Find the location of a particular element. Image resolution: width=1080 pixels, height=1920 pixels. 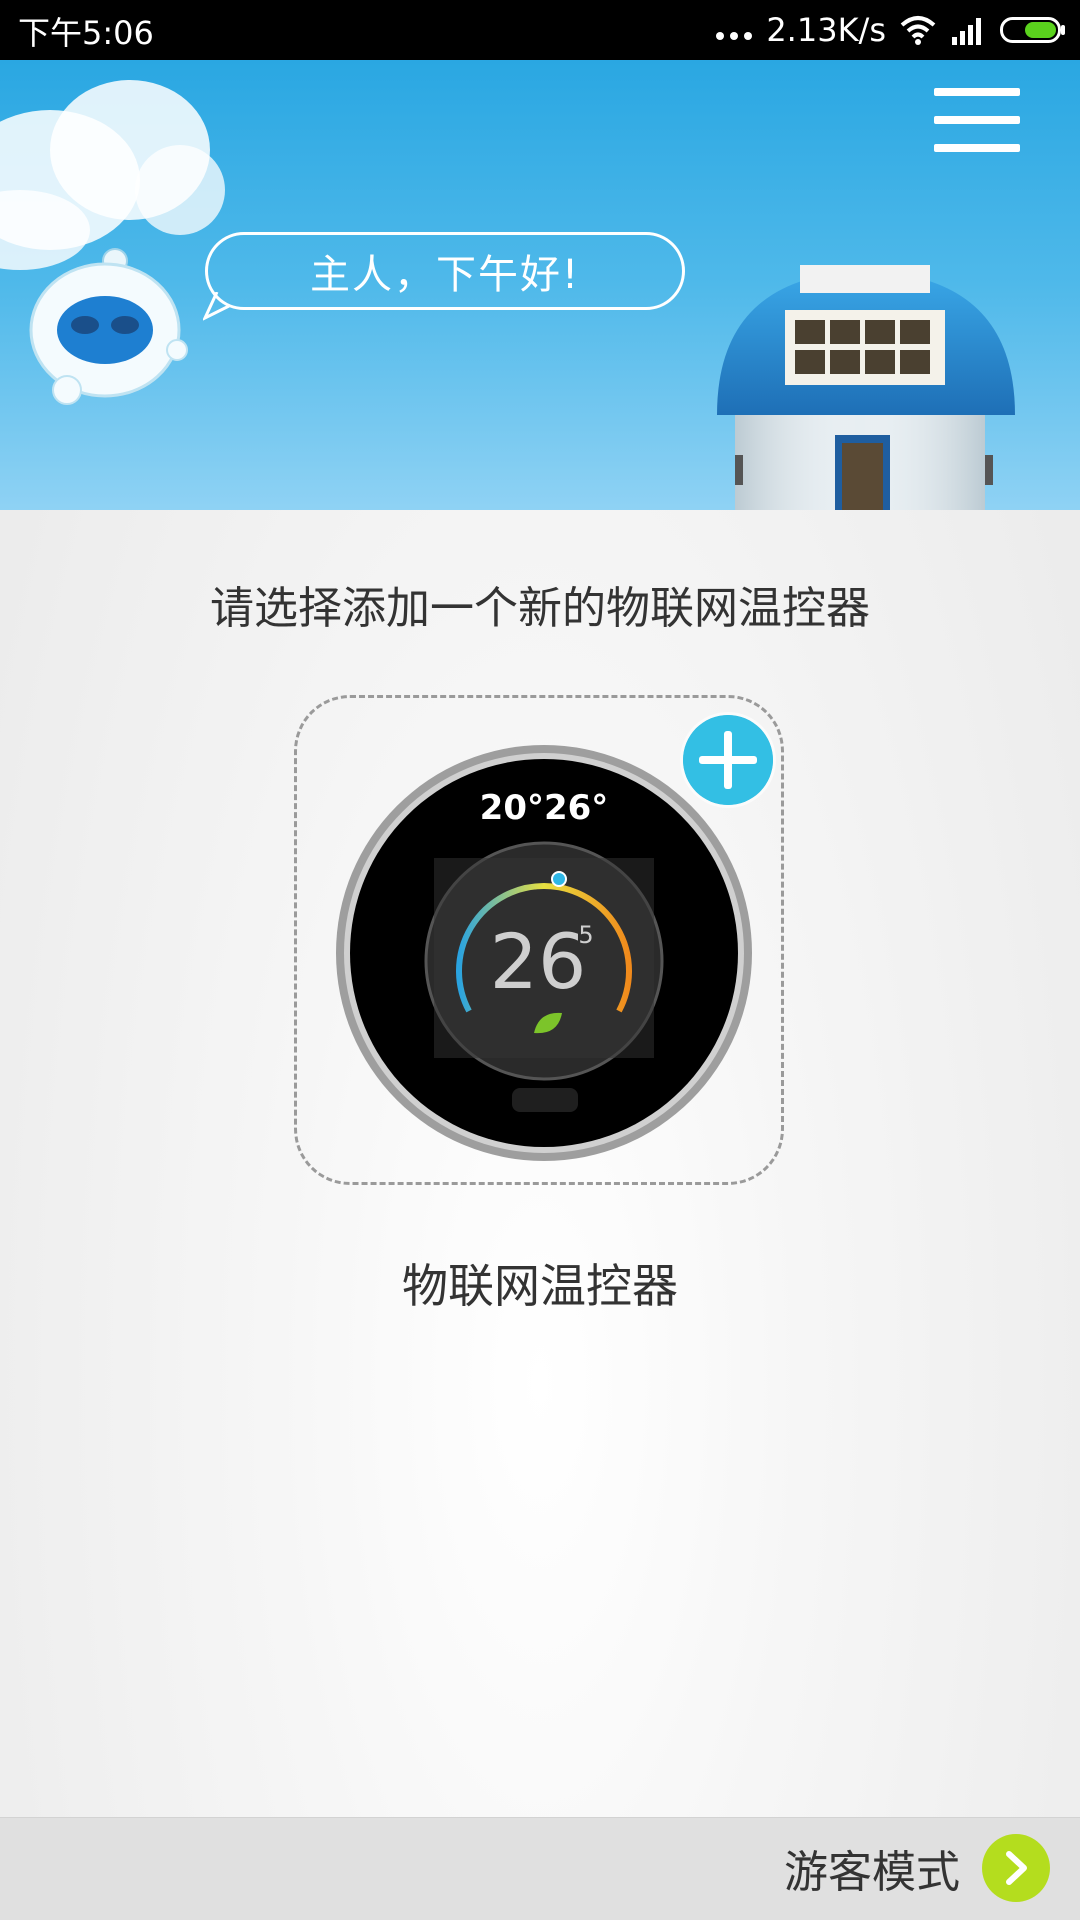

house-illustration is located at coordinates (866, 387).